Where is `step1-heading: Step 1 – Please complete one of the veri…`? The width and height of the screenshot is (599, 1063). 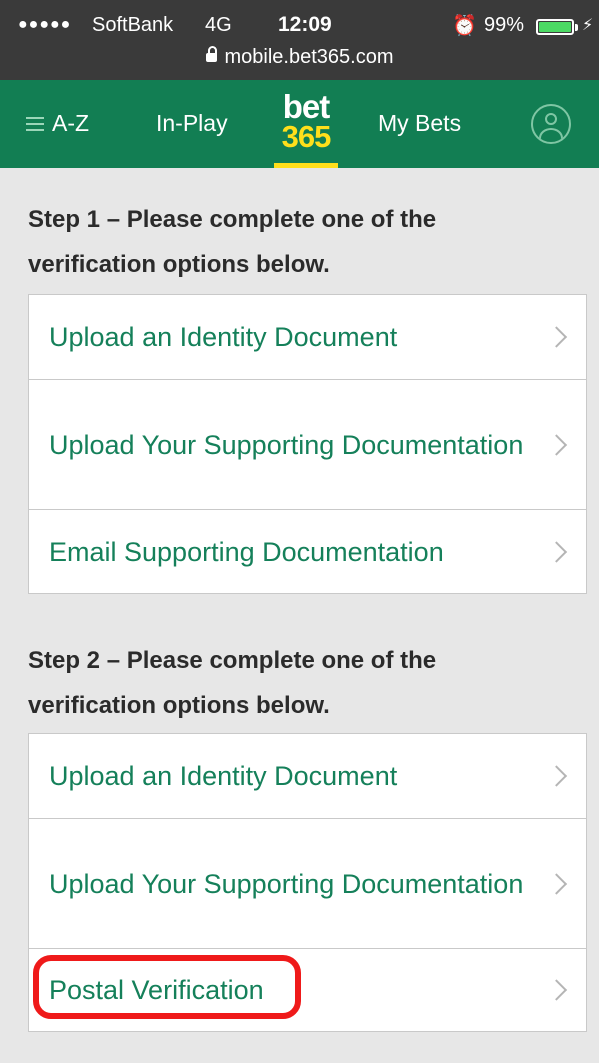 step1-heading: Step 1 – Please complete one of the veri… is located at coordinates (232, 242).